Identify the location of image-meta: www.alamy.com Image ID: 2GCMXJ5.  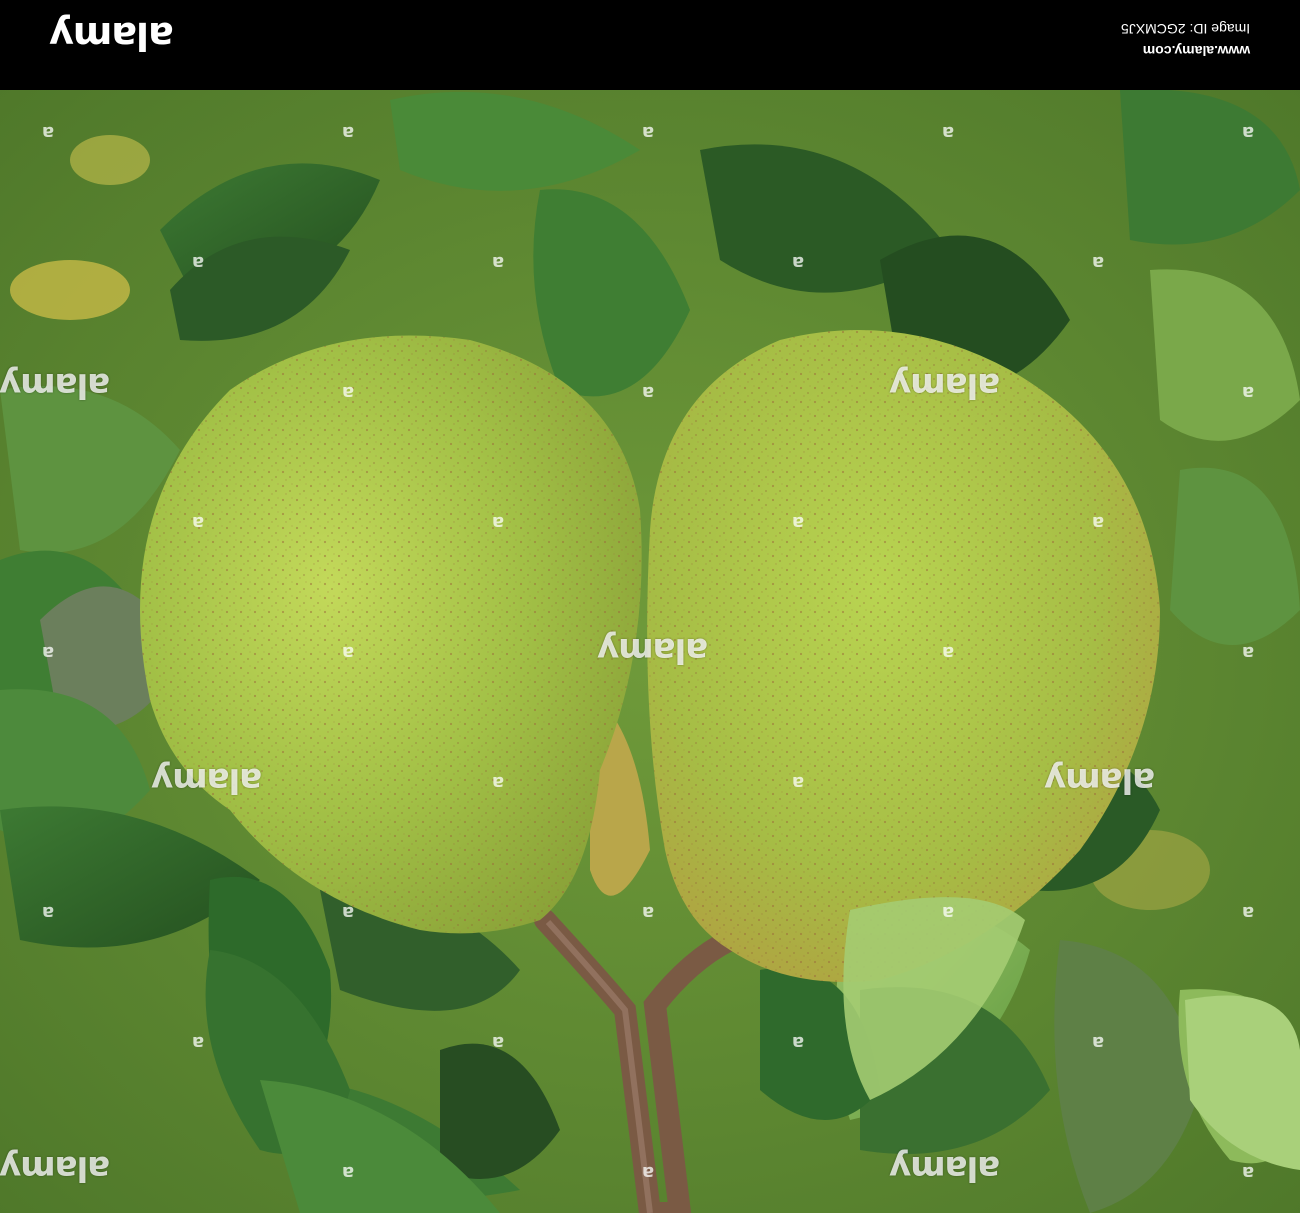
(1185, 40).